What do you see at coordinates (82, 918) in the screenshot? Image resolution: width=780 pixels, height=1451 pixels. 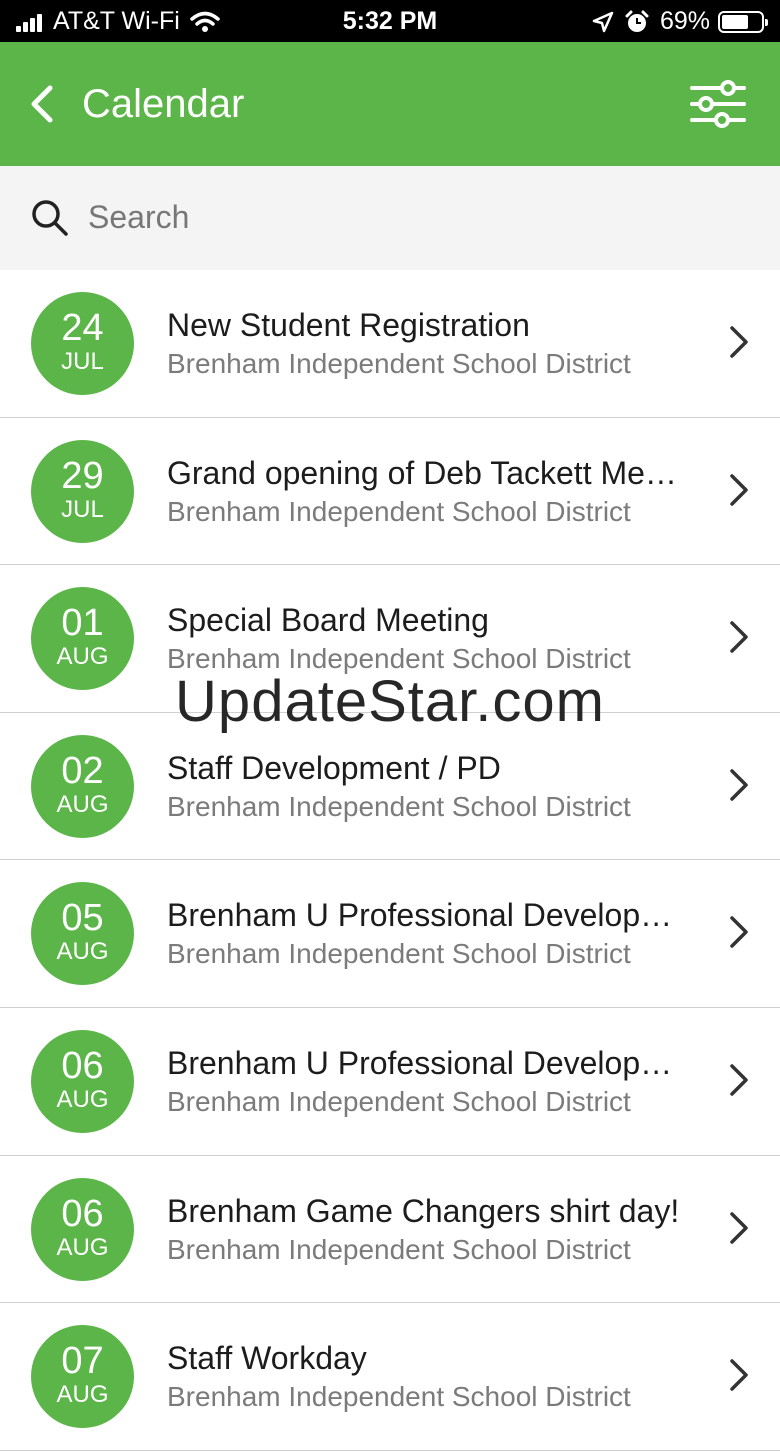 I see `date-day: 05` at bounding box center [82, 918].